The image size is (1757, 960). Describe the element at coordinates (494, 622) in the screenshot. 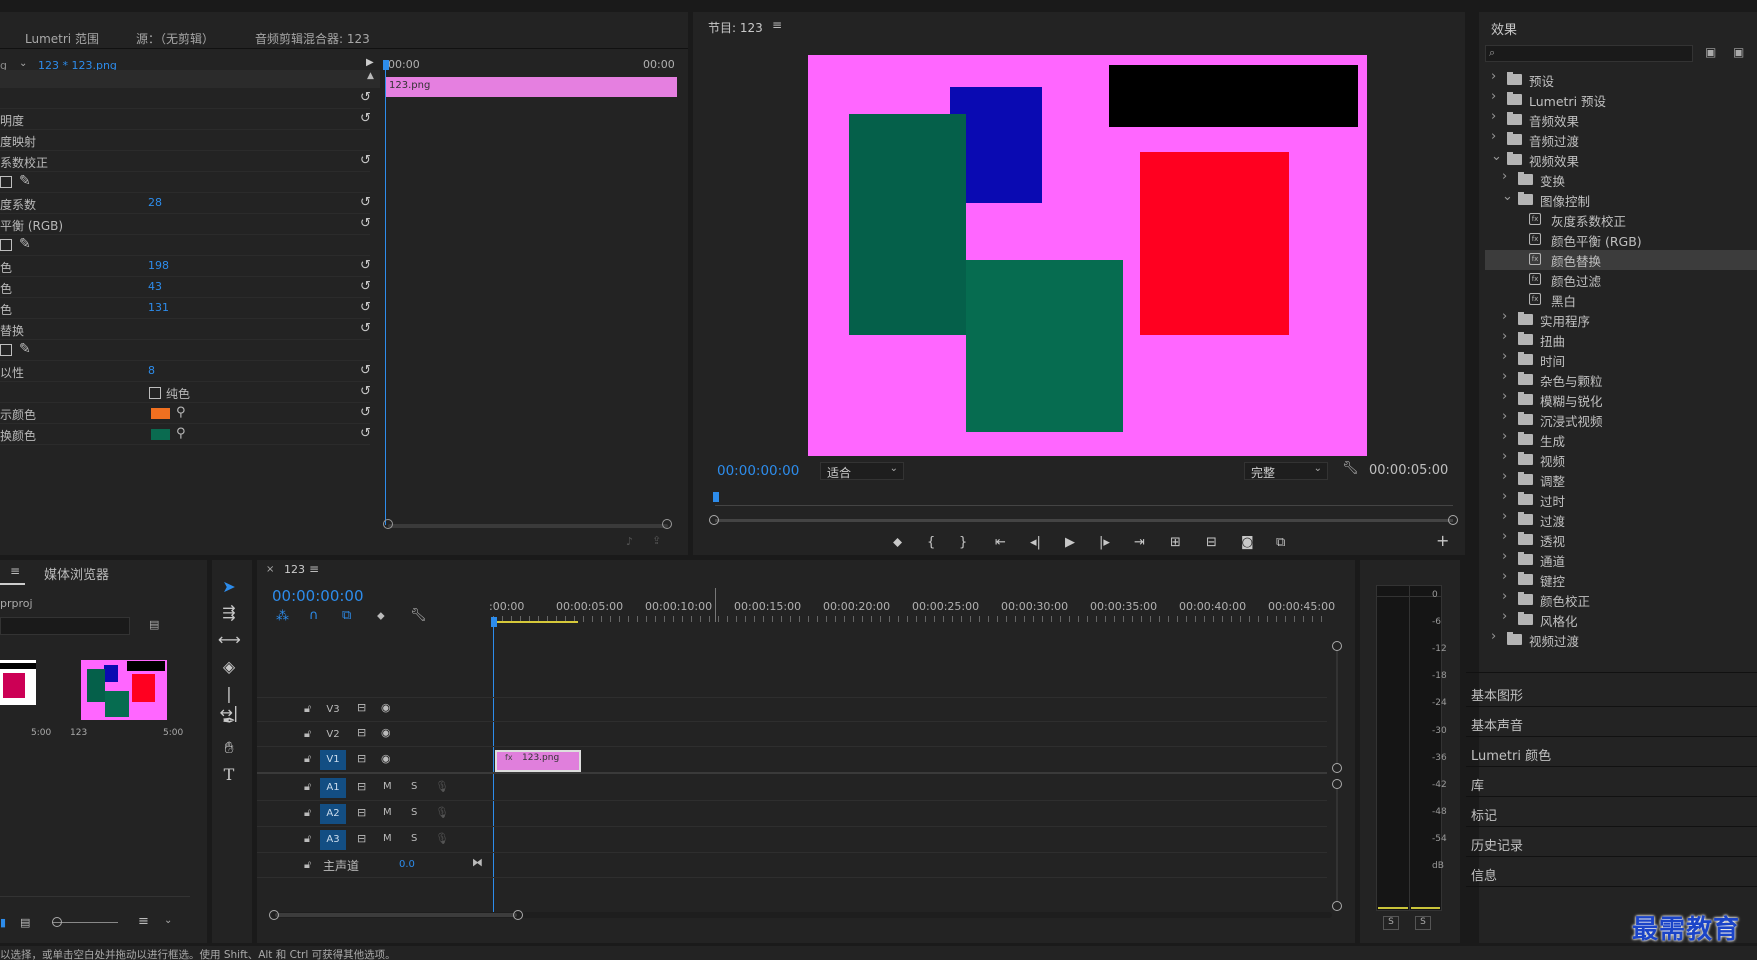

I see `timeline-playhead-marker` at that location.